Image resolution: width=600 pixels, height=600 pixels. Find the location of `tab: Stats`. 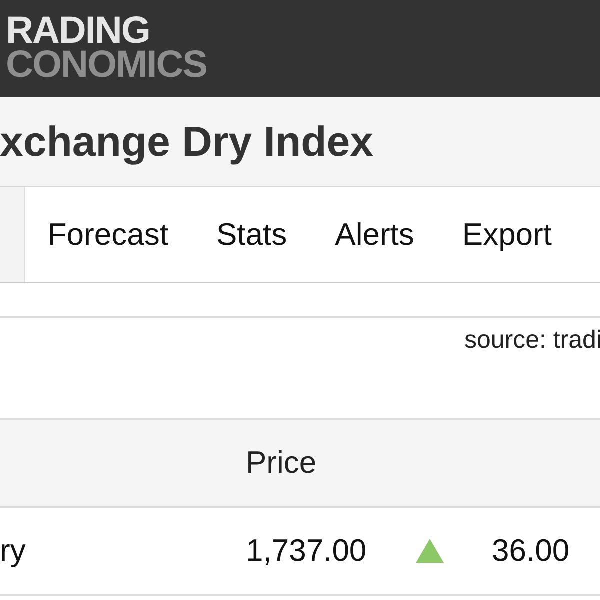

tab: Stats is located at coordinates (252, 234).